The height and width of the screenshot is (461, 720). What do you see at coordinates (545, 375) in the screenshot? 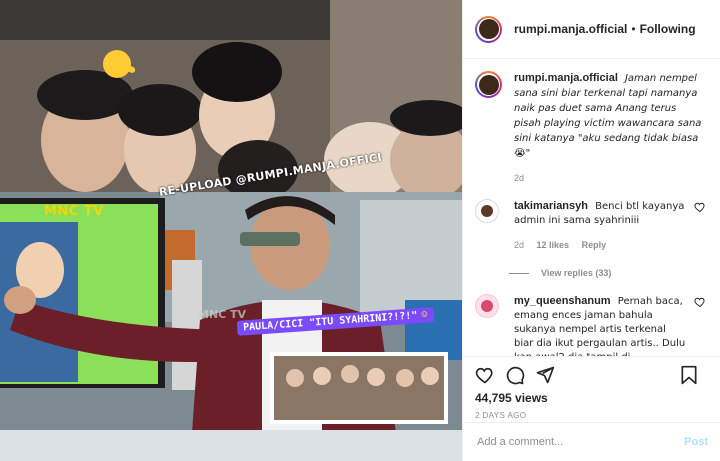
I see `paper-plane-icon` at bounding box center [545, 375].